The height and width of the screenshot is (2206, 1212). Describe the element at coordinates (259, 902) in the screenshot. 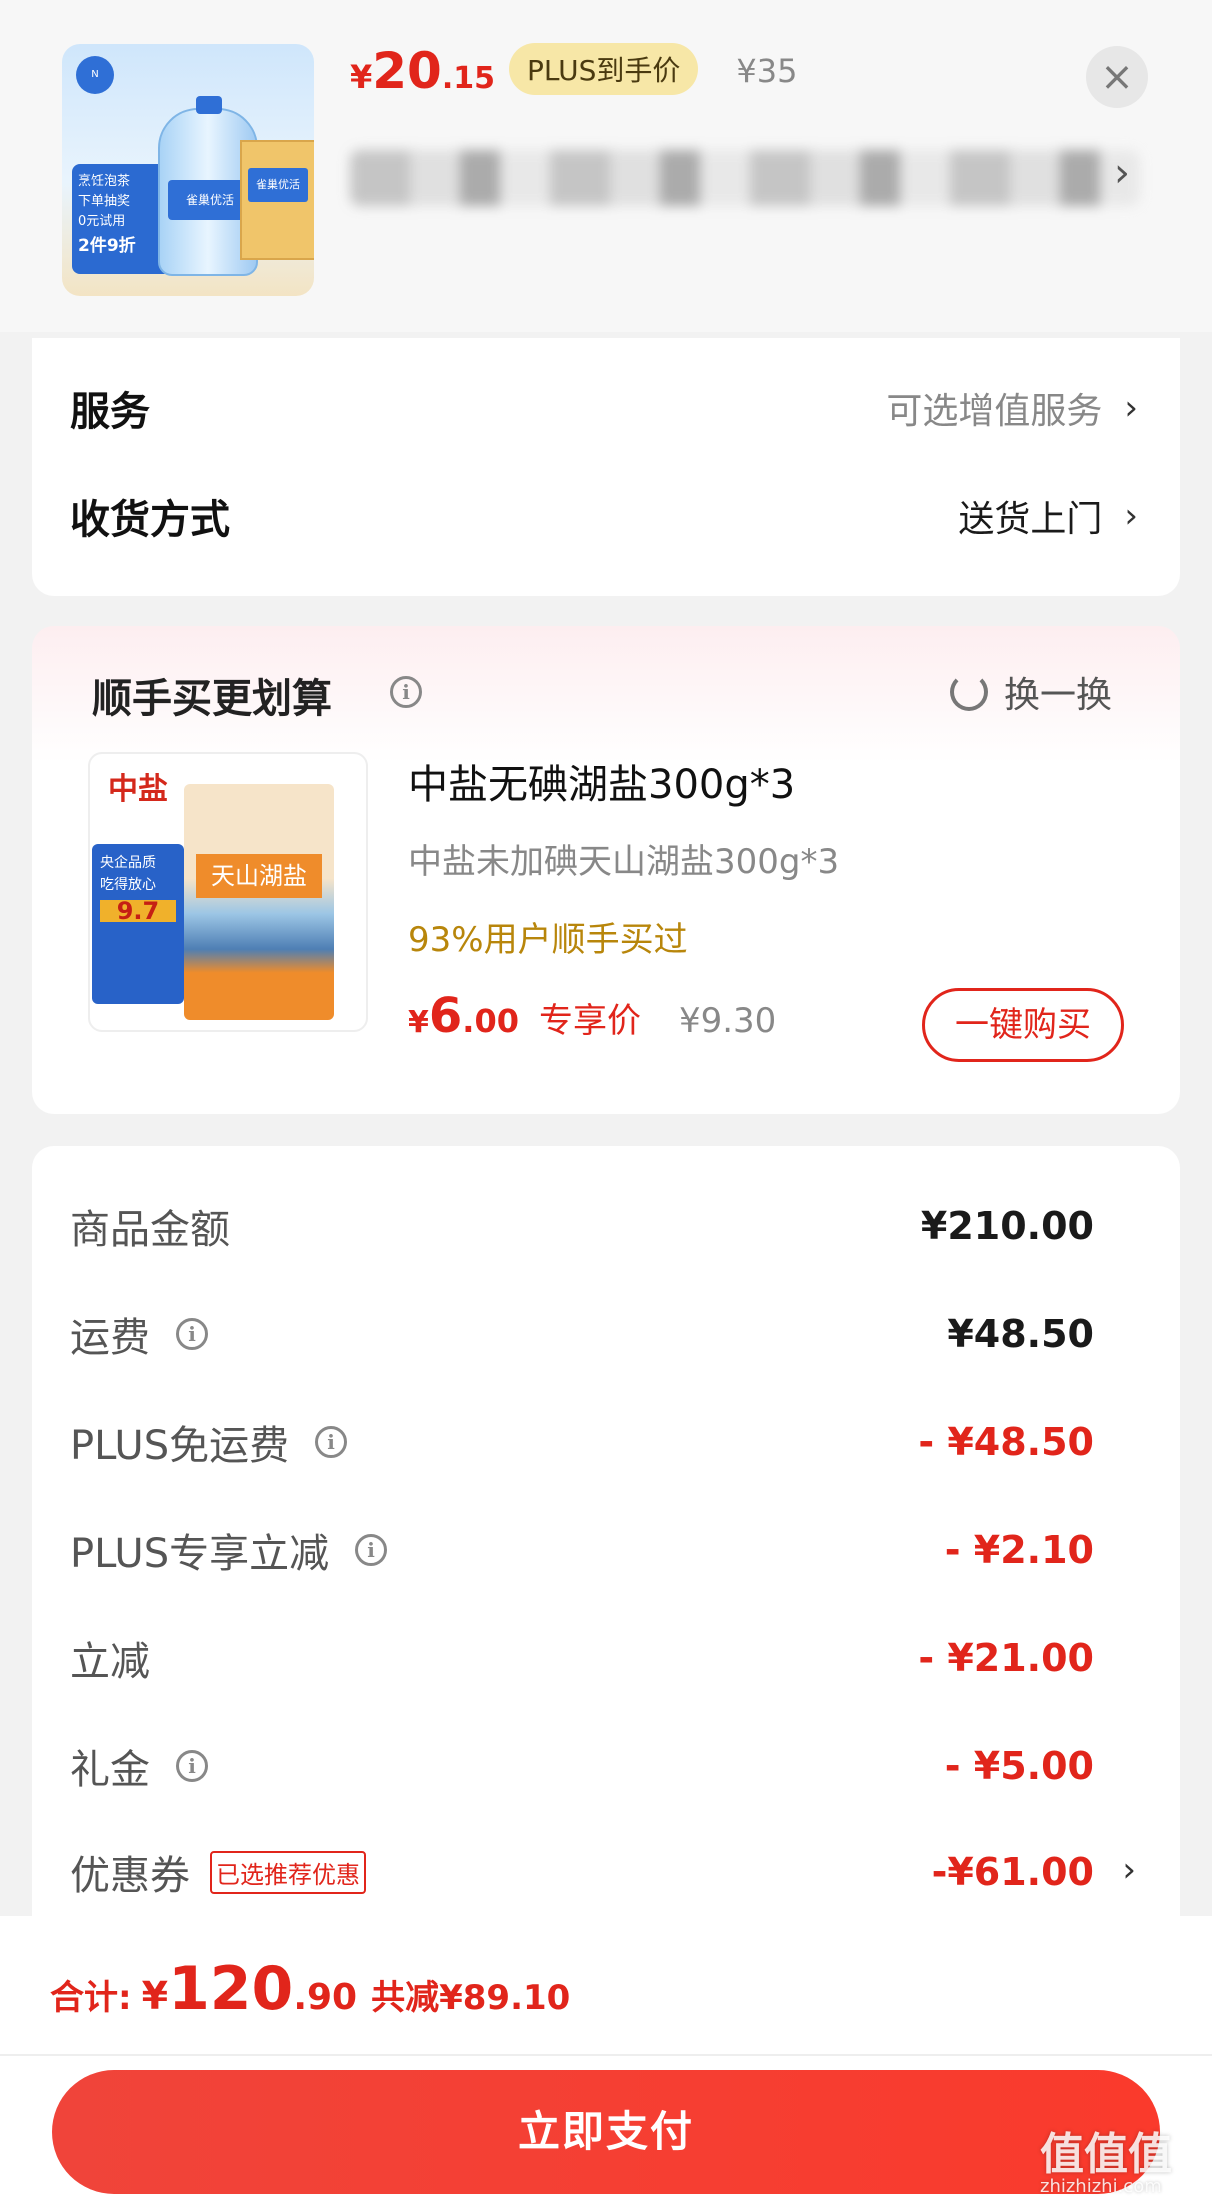

I see `salt-package-image: 天山湖盐` at that location.